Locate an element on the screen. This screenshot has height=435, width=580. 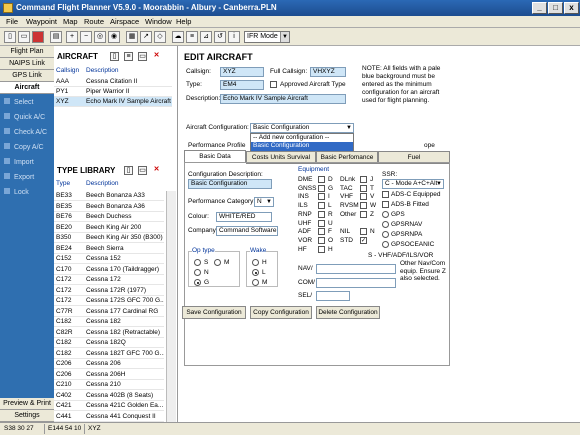
wind-icon: ↺ is located at coordinates (220, 37).